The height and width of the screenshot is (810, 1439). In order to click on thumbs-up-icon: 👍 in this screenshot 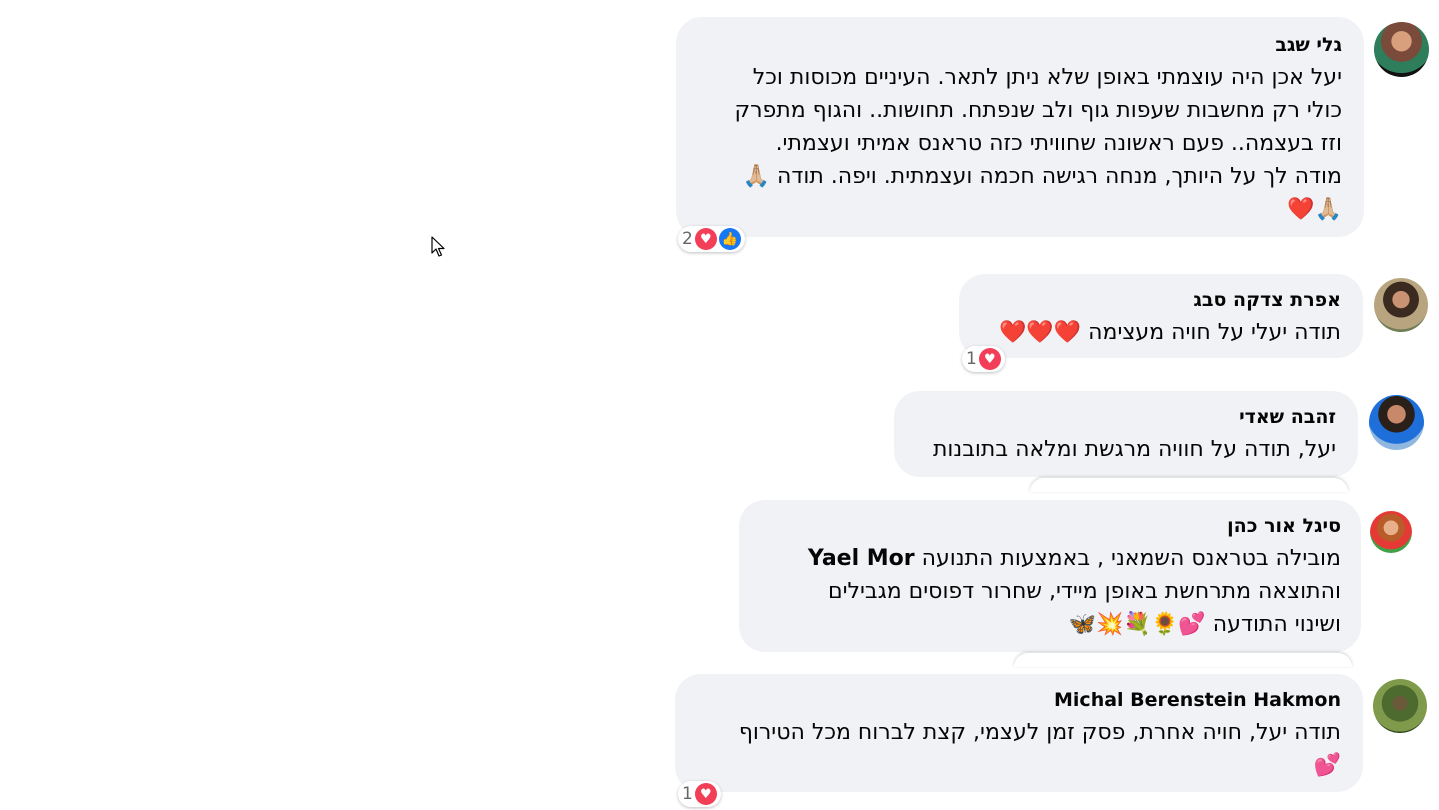, I will do `click(729, 239)`.